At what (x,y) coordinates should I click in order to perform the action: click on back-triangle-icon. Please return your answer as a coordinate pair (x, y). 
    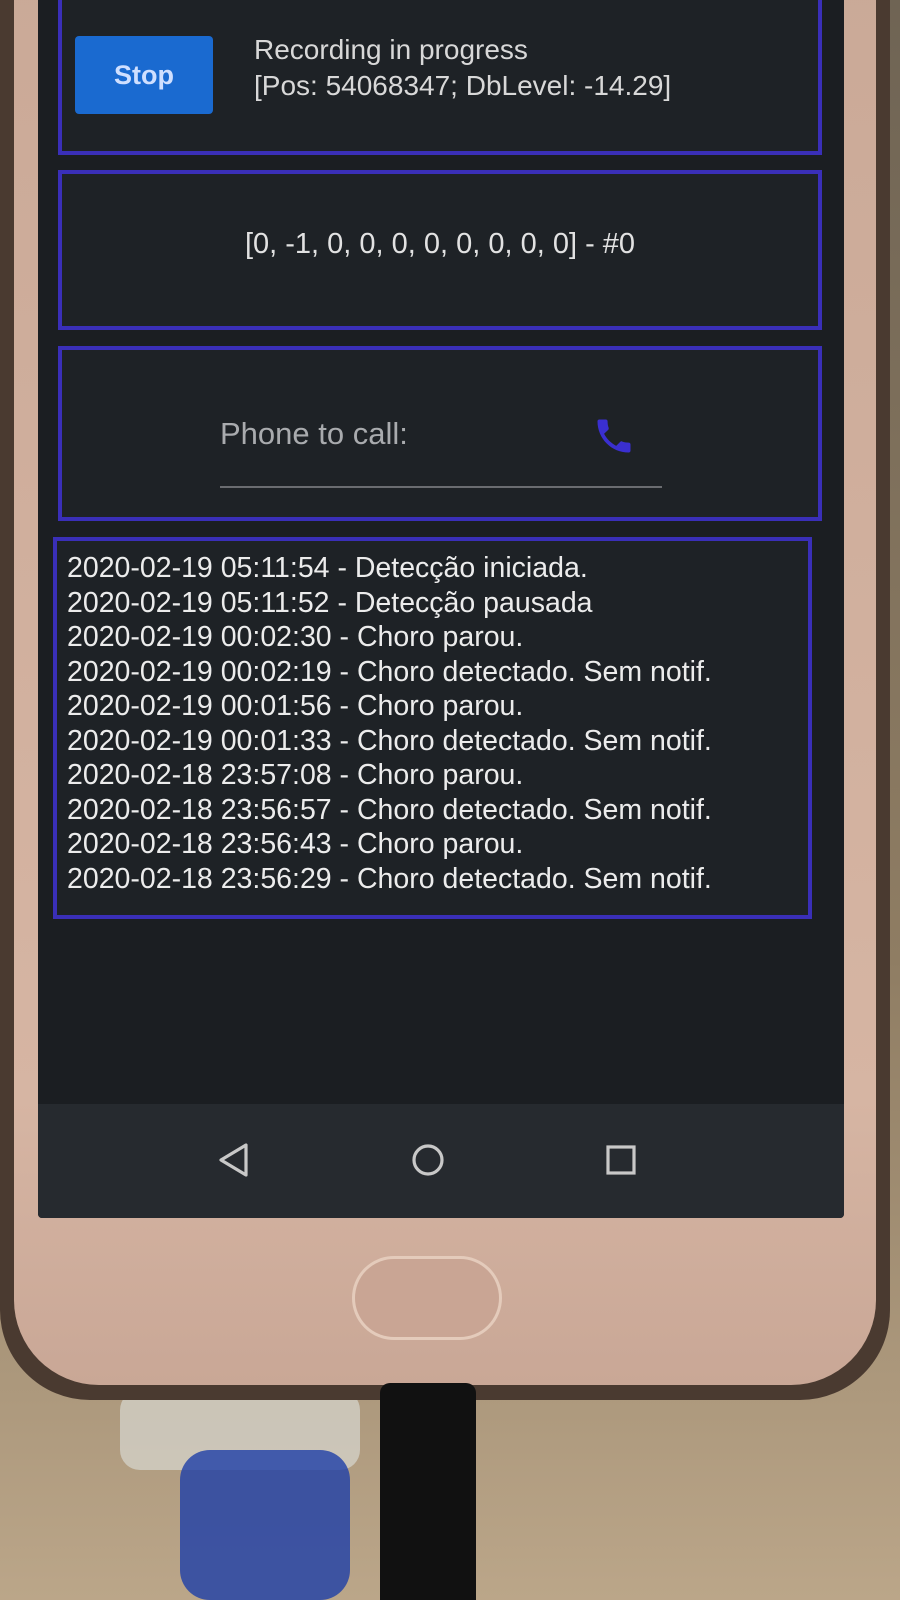
    Looking at the image, I should click on (234, 1160).